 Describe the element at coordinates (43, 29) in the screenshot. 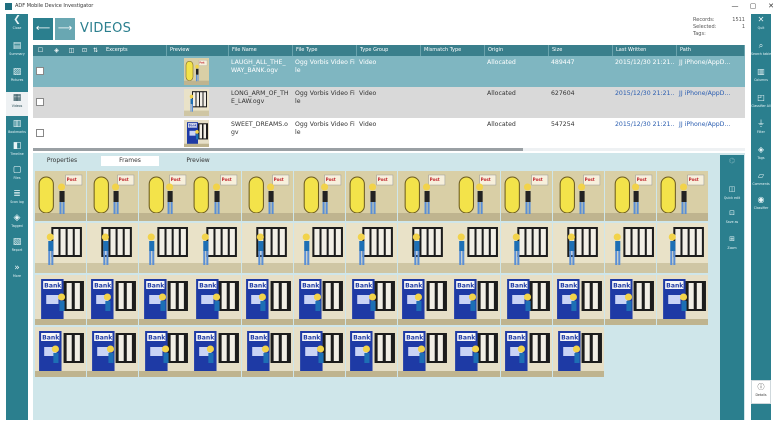

I see `back-button: ⟵` at that location.